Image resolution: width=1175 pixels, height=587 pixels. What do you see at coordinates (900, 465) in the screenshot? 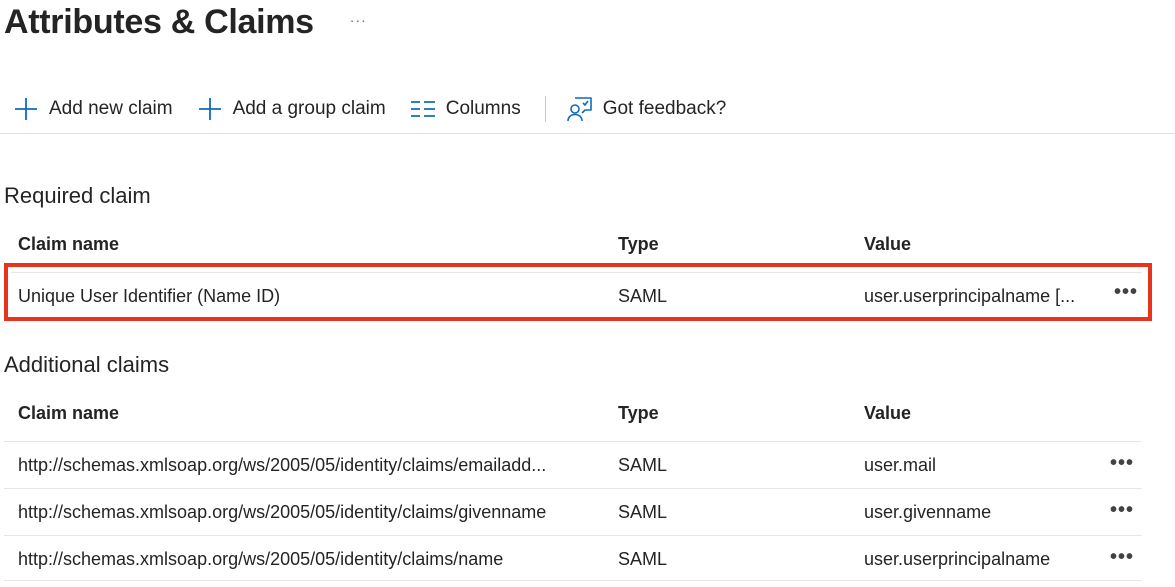
I see `claim-value-cell: user.mail` at bounding box center [900, 465].